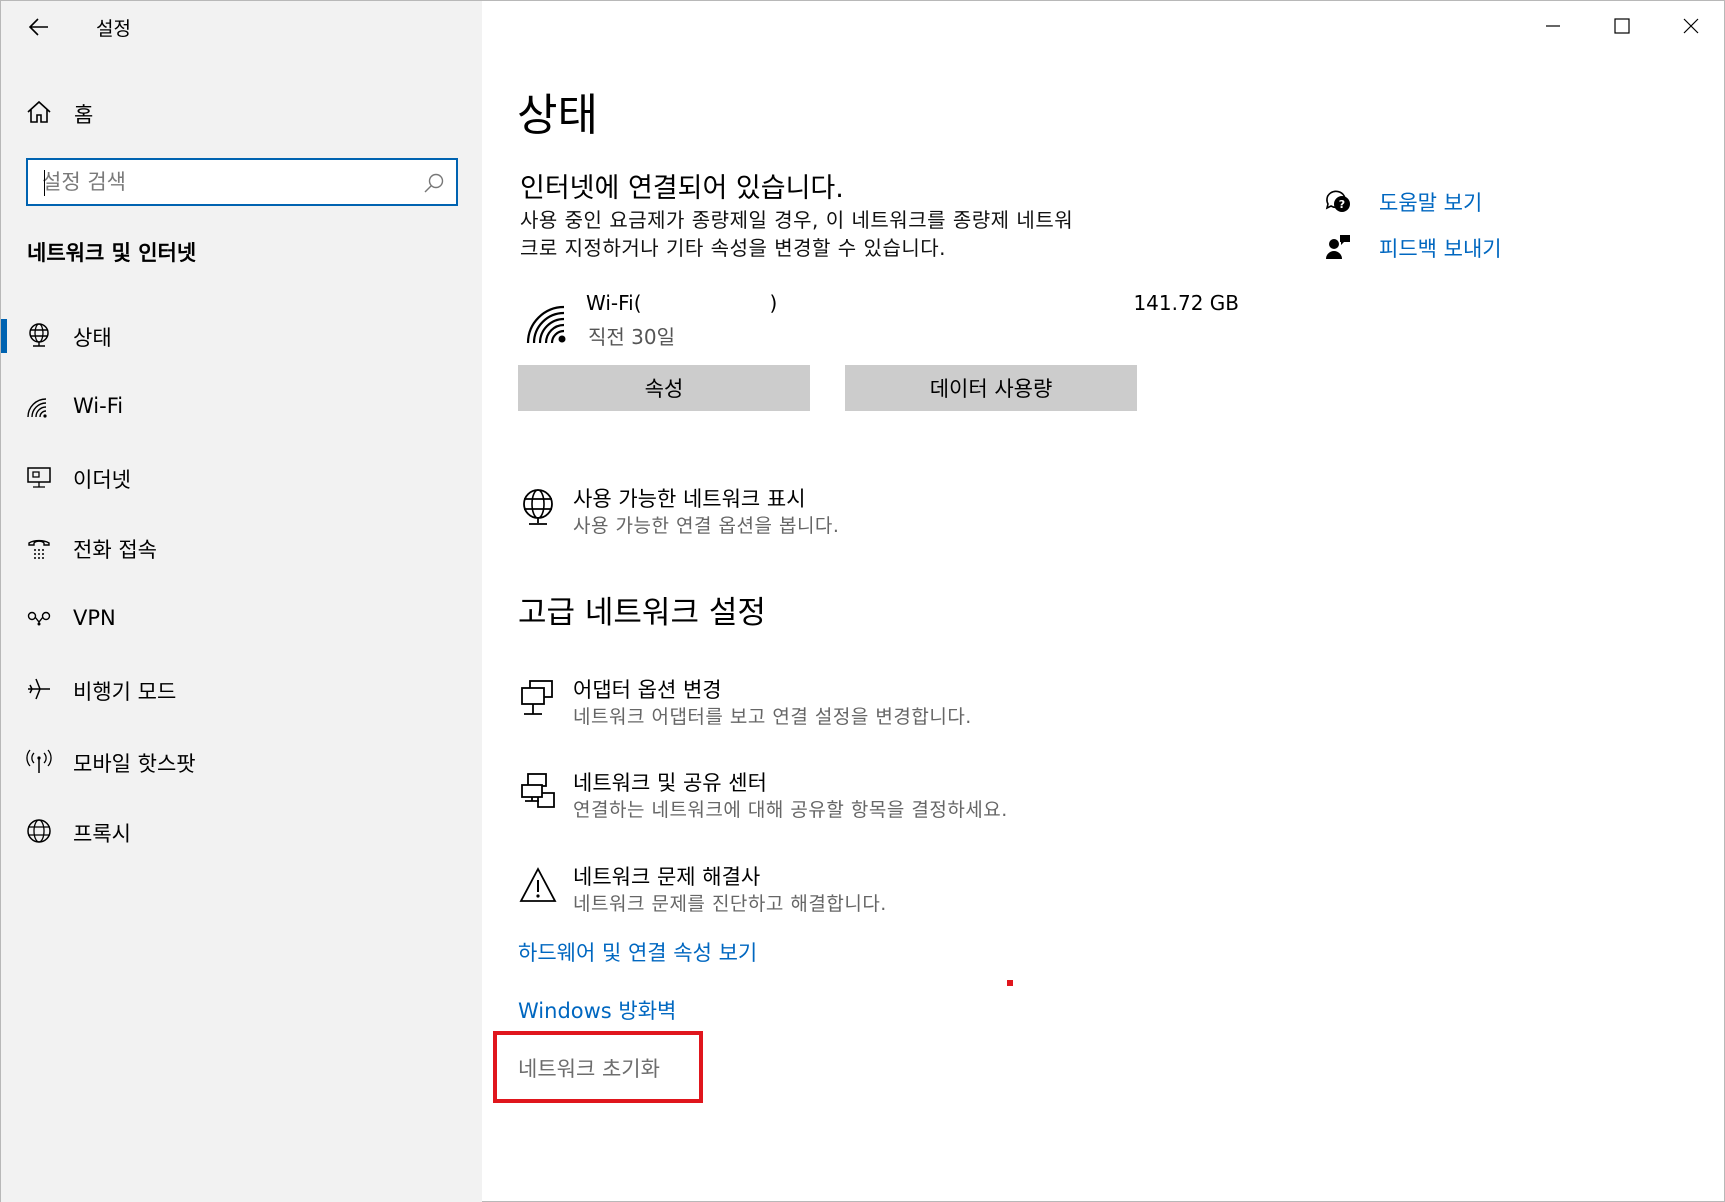 This screenshot has height=1202, width=1725. What do you see at coordinates (113, 29) in the screenshot?
I see `app-title: 설정` at bounding box center [113, 29].